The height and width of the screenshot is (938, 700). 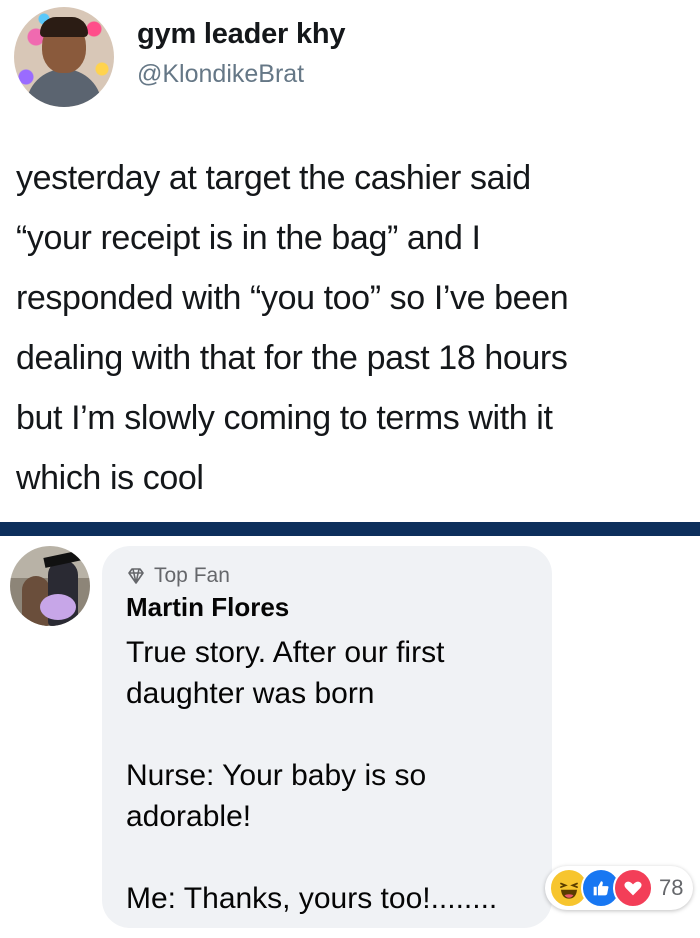 I want to click on tweet-avatar, so click(x=64, y=57).